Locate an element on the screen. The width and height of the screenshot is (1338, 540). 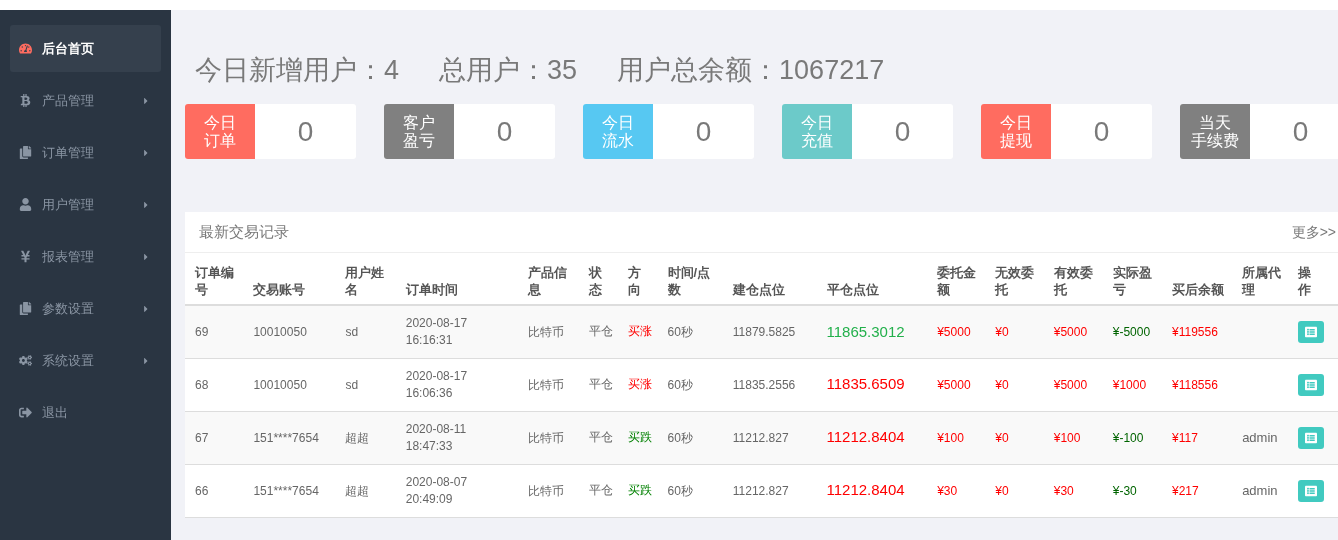
sidebar-label: 系统设置 is located at coordinates (68, 360).